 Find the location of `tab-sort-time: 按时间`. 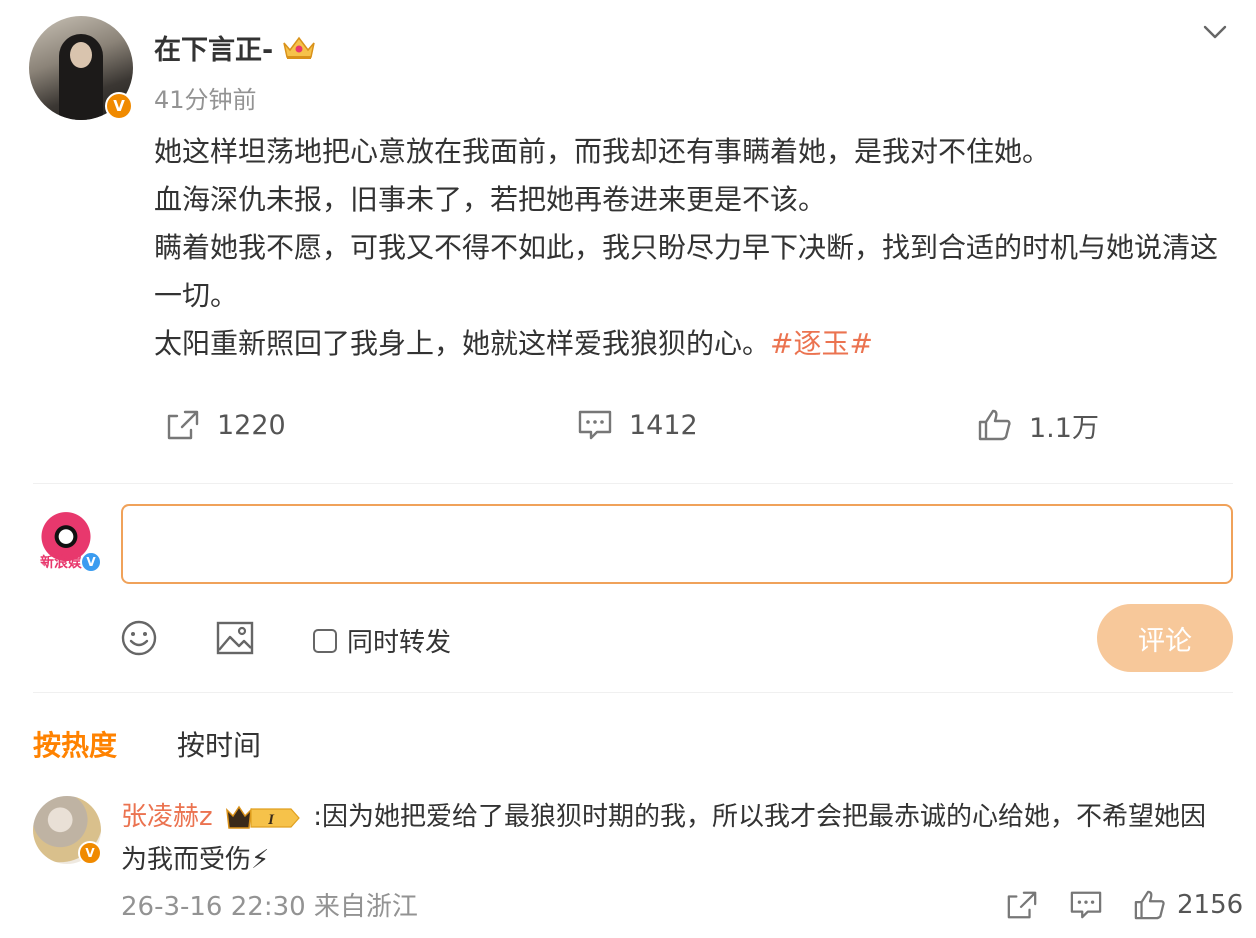

tab-sort-time: 按时间 is located at coordinates (219, 744).